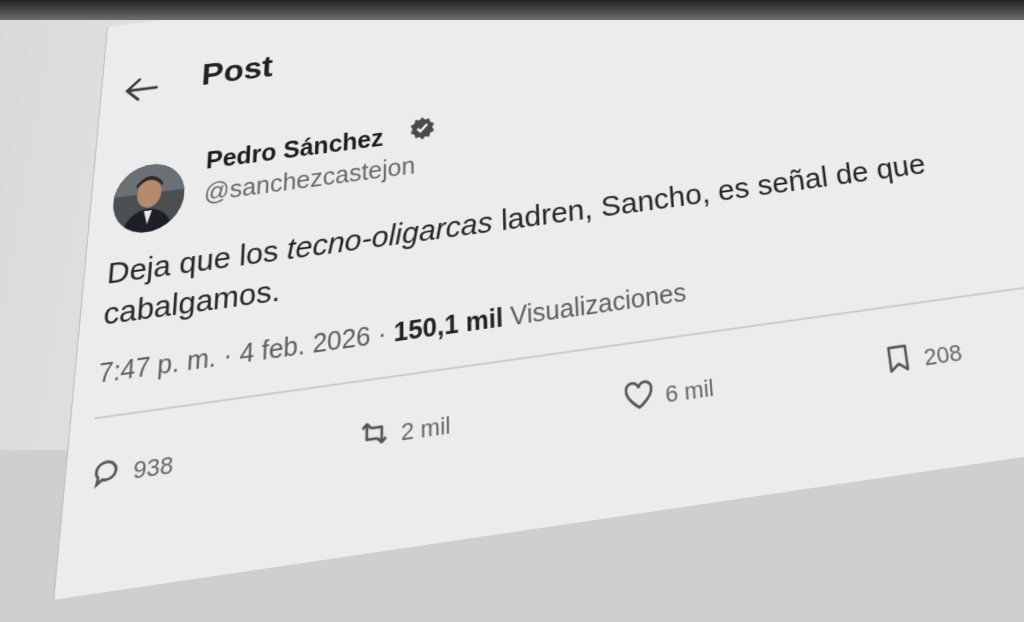 This screenshot has width=1024, height=622. I want to click on arrow-left-icon, so click(140, 89).